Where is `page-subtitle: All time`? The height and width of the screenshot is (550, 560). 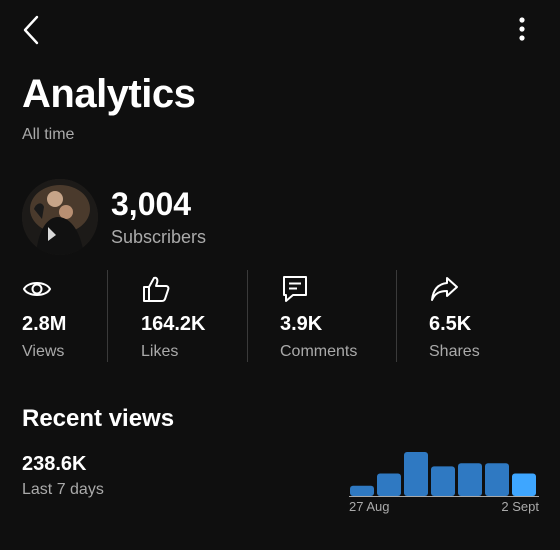 page-subtitle: All time is located at coordinates (48, 134).